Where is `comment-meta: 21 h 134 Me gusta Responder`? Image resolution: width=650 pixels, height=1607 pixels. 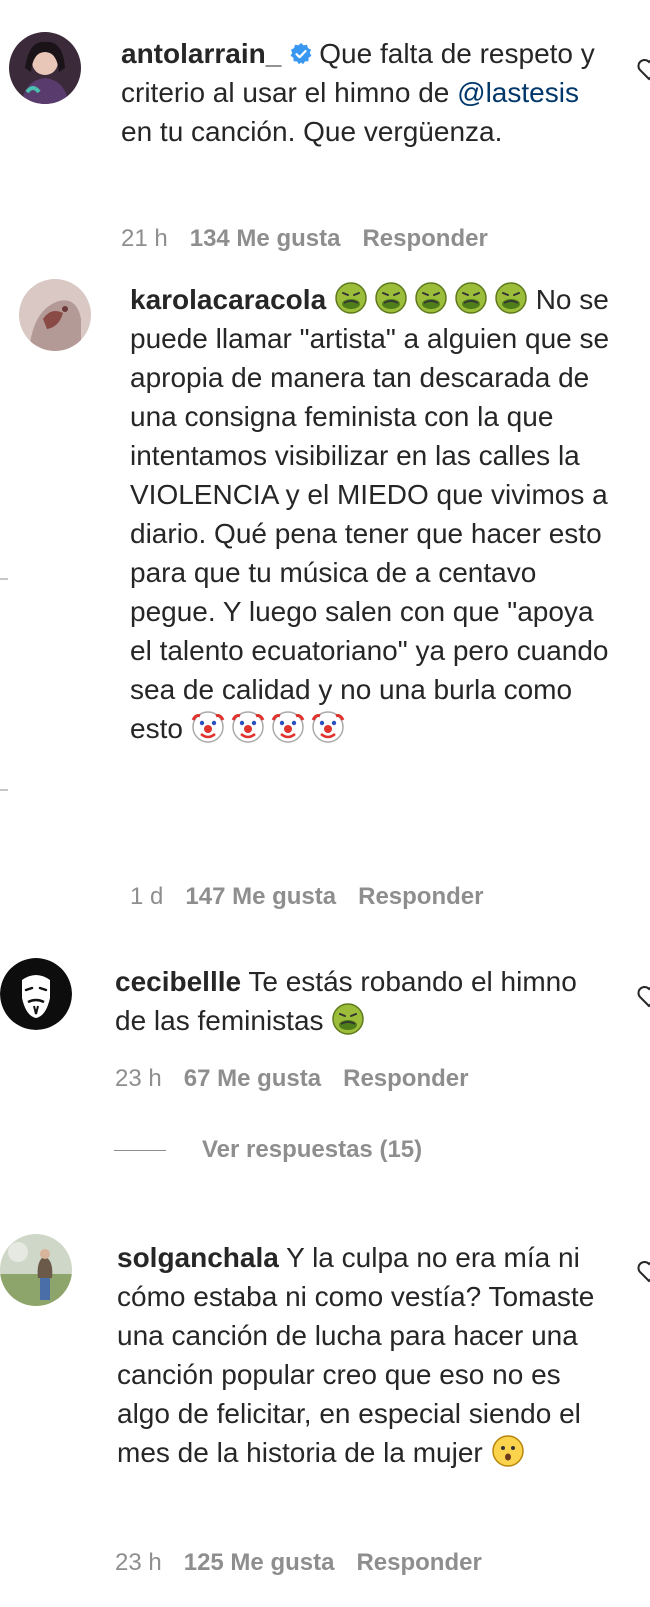
comment-meta: 21 h 134 Me gusta Responder is located at coordinates (315, 239).